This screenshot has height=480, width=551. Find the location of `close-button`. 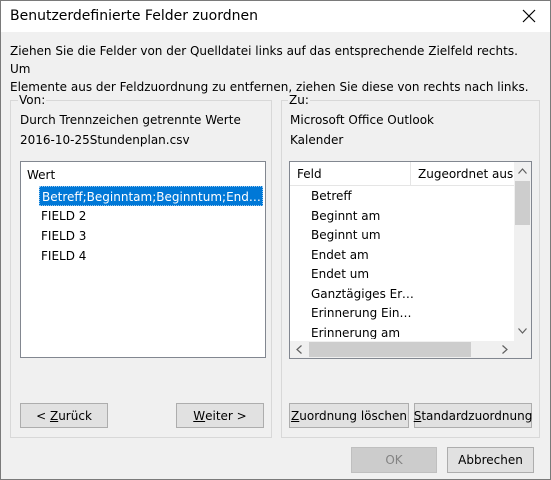

close-button is located at coordinates (529, 16).